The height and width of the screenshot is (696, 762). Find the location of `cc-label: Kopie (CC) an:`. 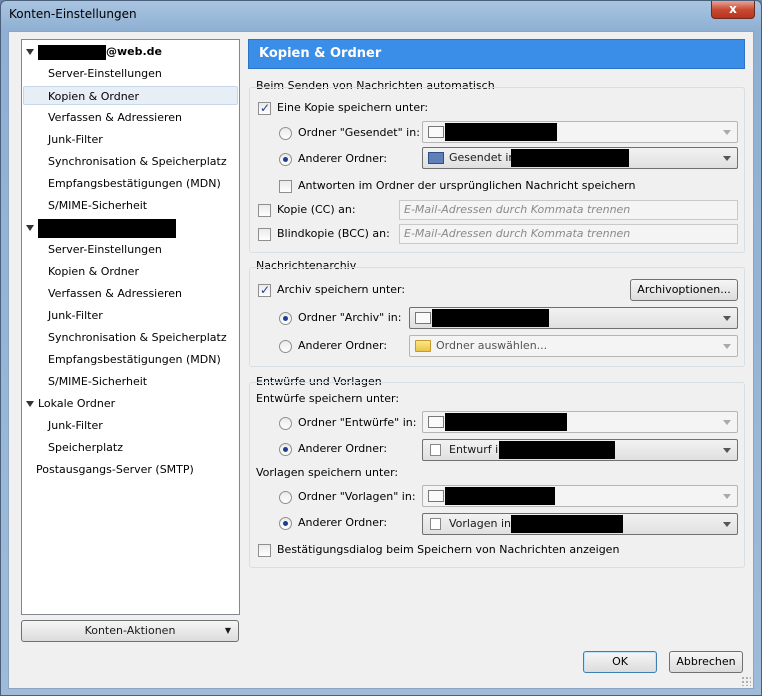

cc-label: Kopie (CC) an: is located at coordinates (316, 209).